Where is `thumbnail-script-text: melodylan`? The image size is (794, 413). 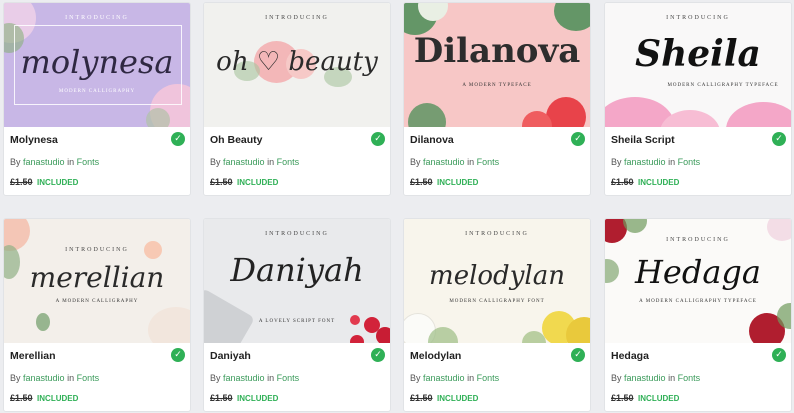 thumbnail-script-text: melodylan is located at coordinates (497, 276).